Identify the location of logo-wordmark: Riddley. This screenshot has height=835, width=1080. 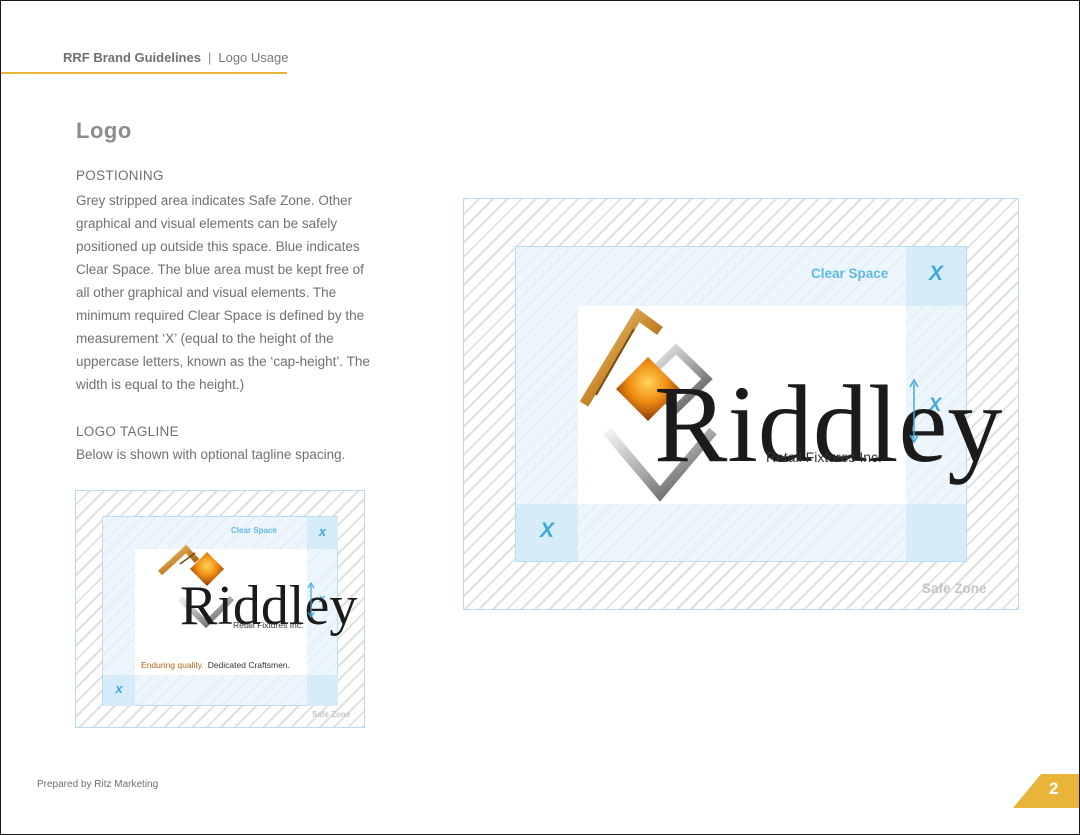
(828, 424).